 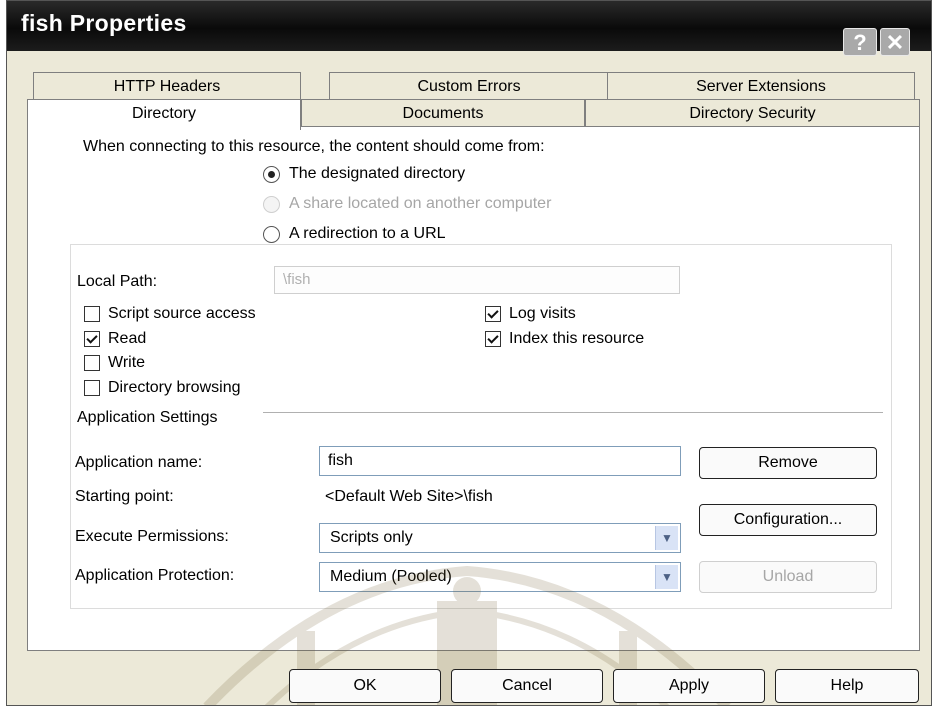 What do you see at coordinates (420, 203) in the screenshot?
I see `radio-share-other-computer-label: A share located on another computer` at bounding box center [420, 203].